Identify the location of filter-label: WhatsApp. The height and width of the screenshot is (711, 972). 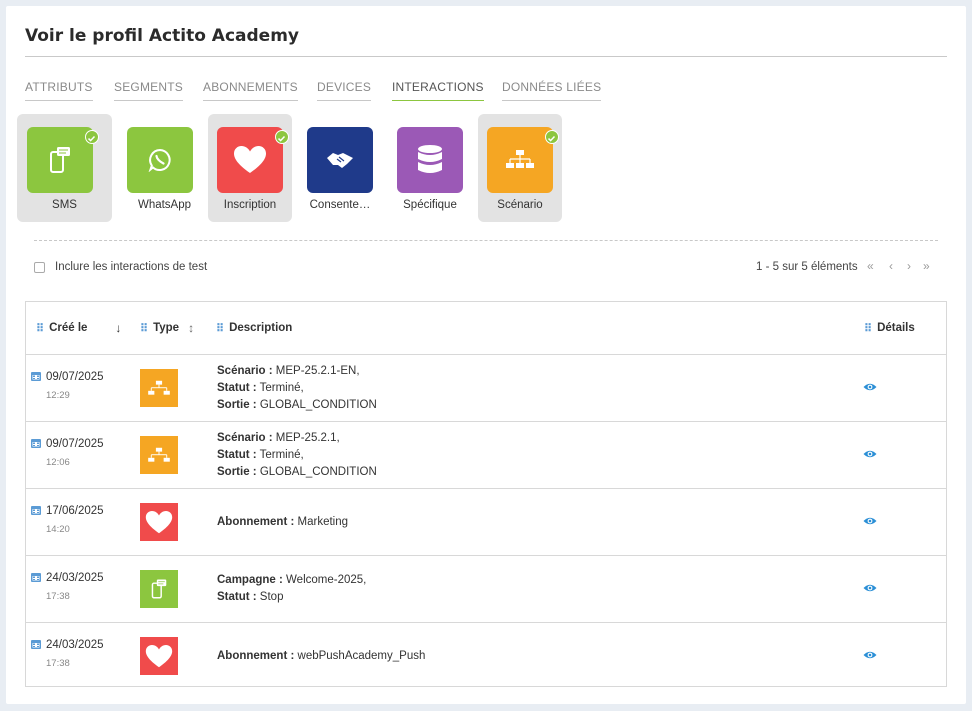
(164, 205).